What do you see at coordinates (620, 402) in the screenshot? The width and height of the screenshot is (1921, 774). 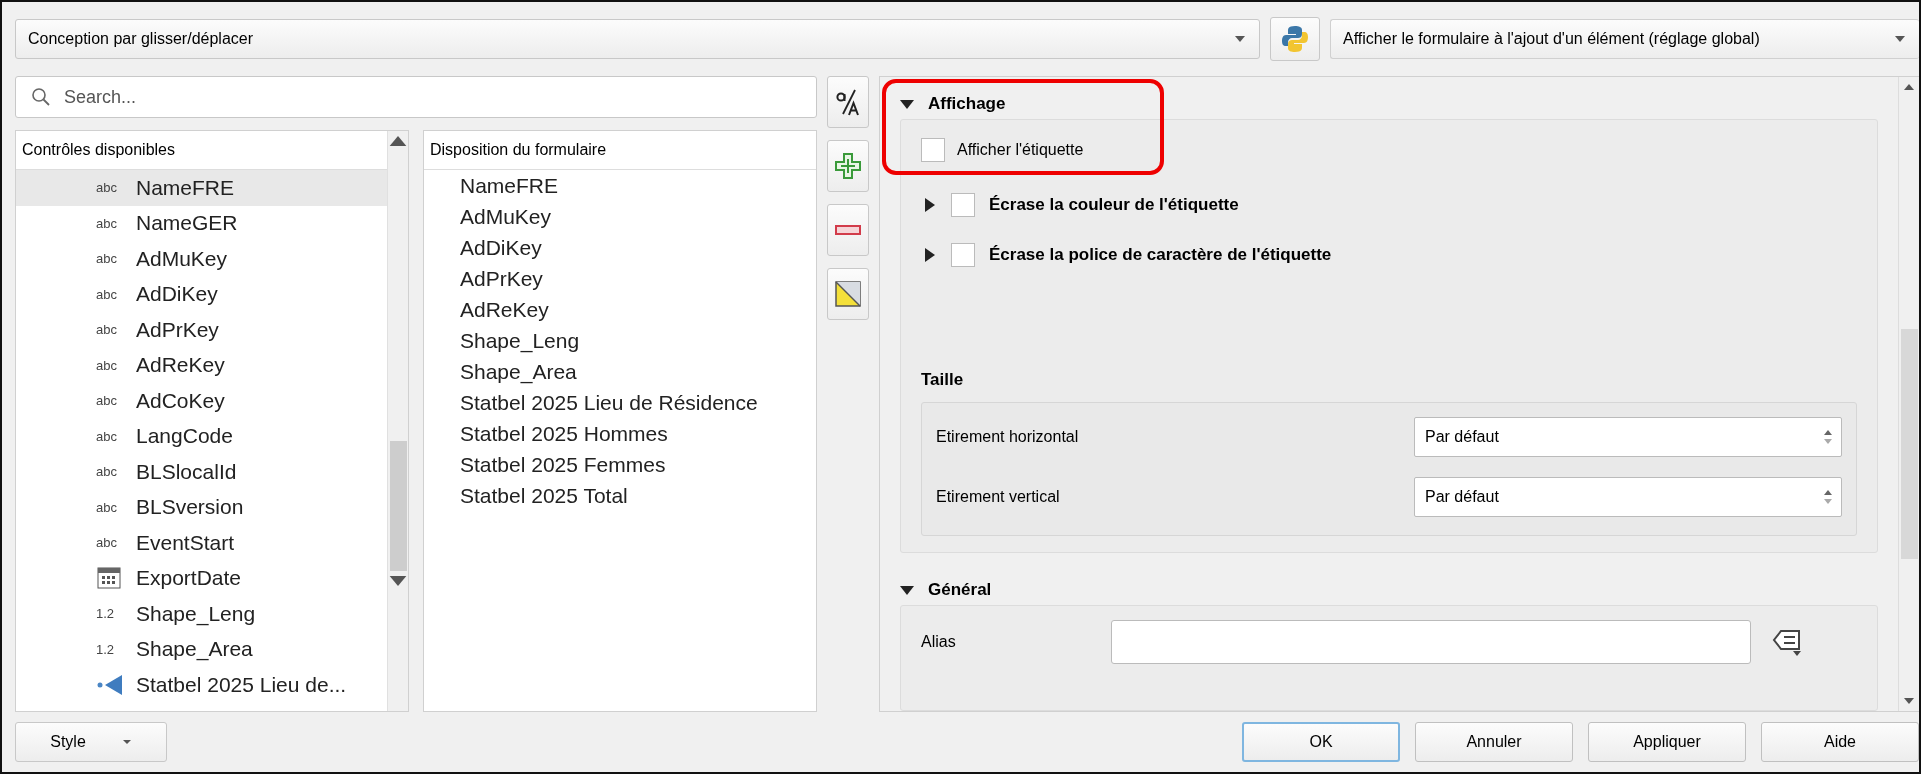 I see `tree-item: Statbel 2025 Lieu de Résidence` at bounding box center [620, 402].